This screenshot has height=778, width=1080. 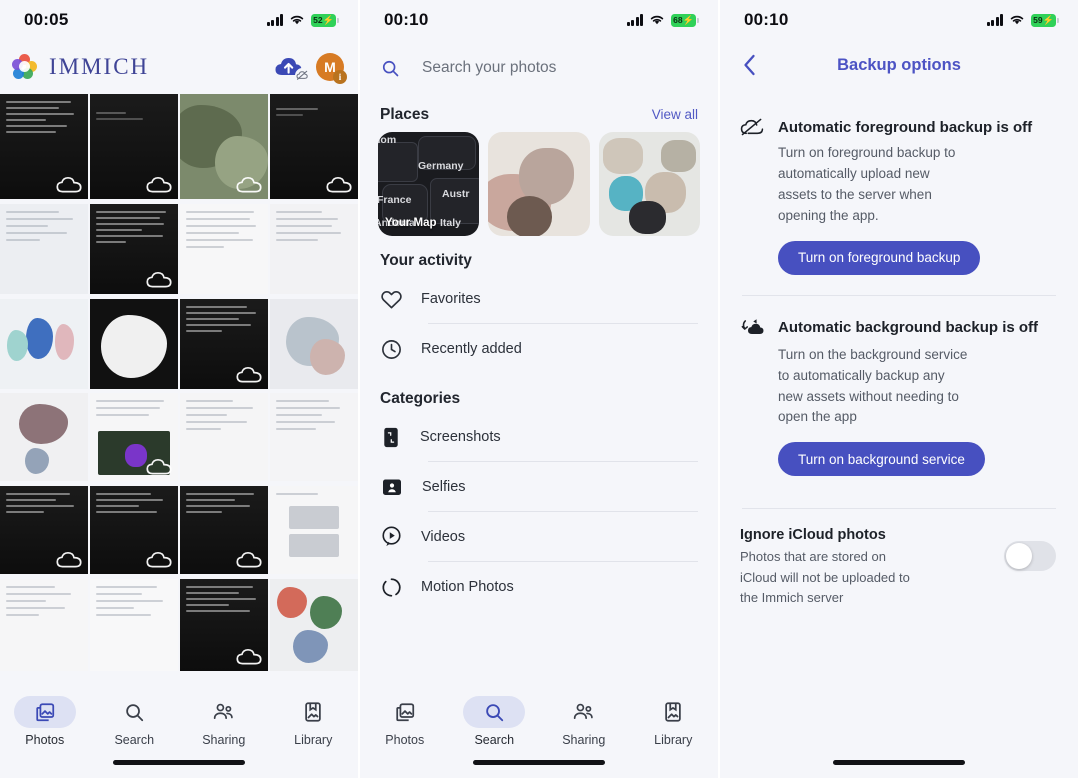 I want to click on map-country-label: Austr, so click(x=456, y=194).